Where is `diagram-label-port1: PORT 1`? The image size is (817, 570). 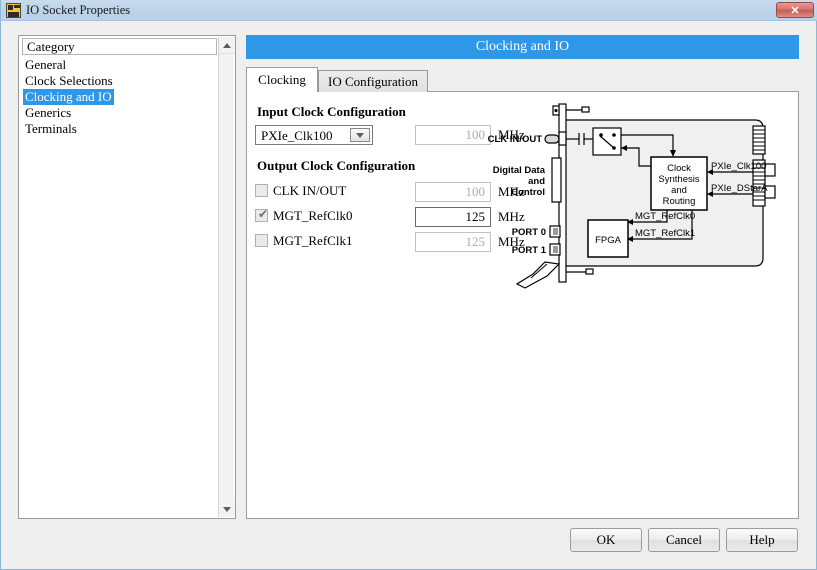 diagram-label-port1: PORT 1 is located at coordinates (529, 250).